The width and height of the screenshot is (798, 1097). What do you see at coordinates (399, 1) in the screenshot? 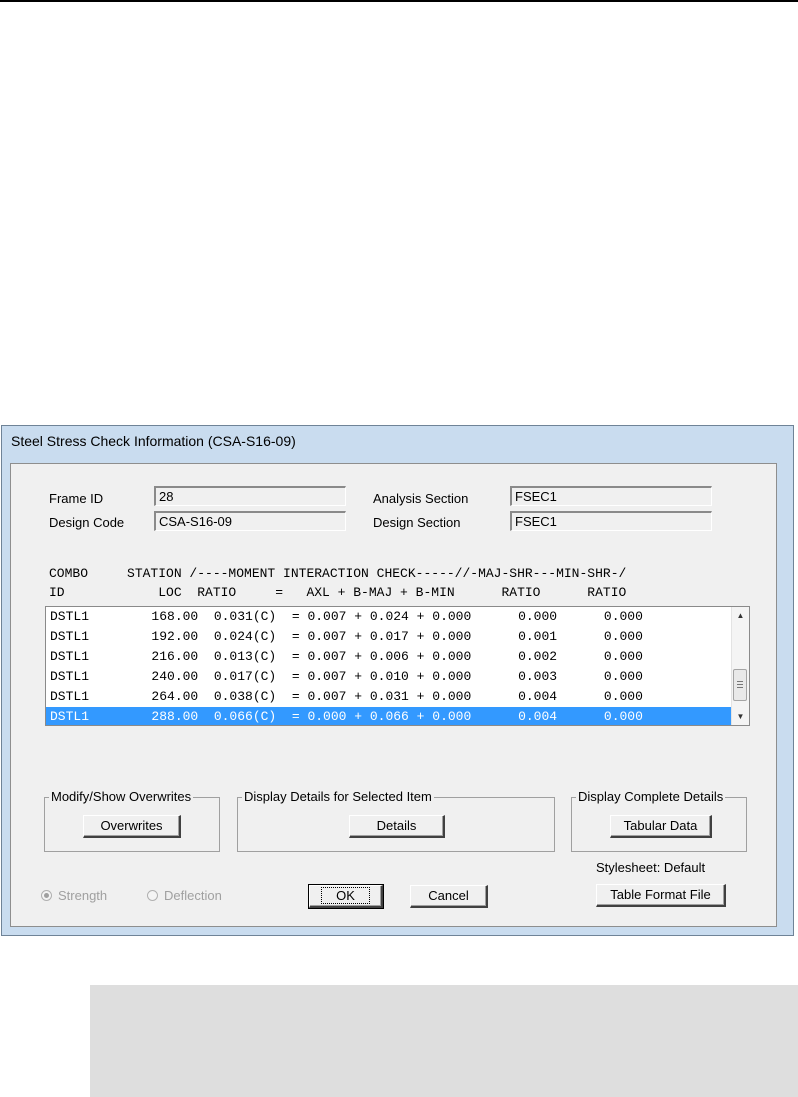
I see `top-rule` at bounding box center [399, 1].